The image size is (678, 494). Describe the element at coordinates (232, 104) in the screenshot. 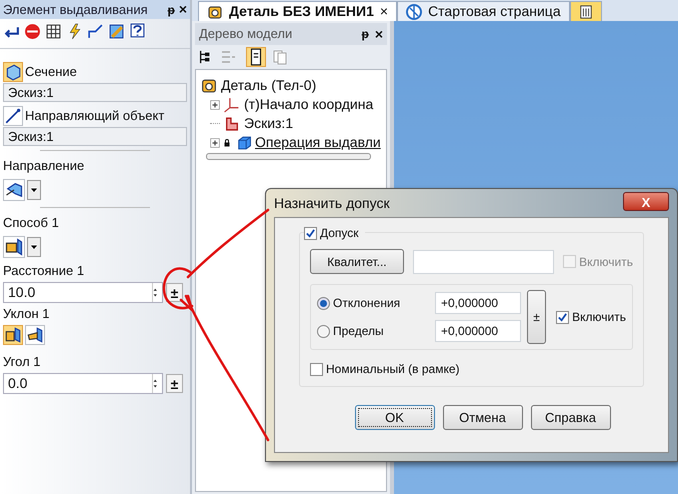

I see `axes-icon` at that location.